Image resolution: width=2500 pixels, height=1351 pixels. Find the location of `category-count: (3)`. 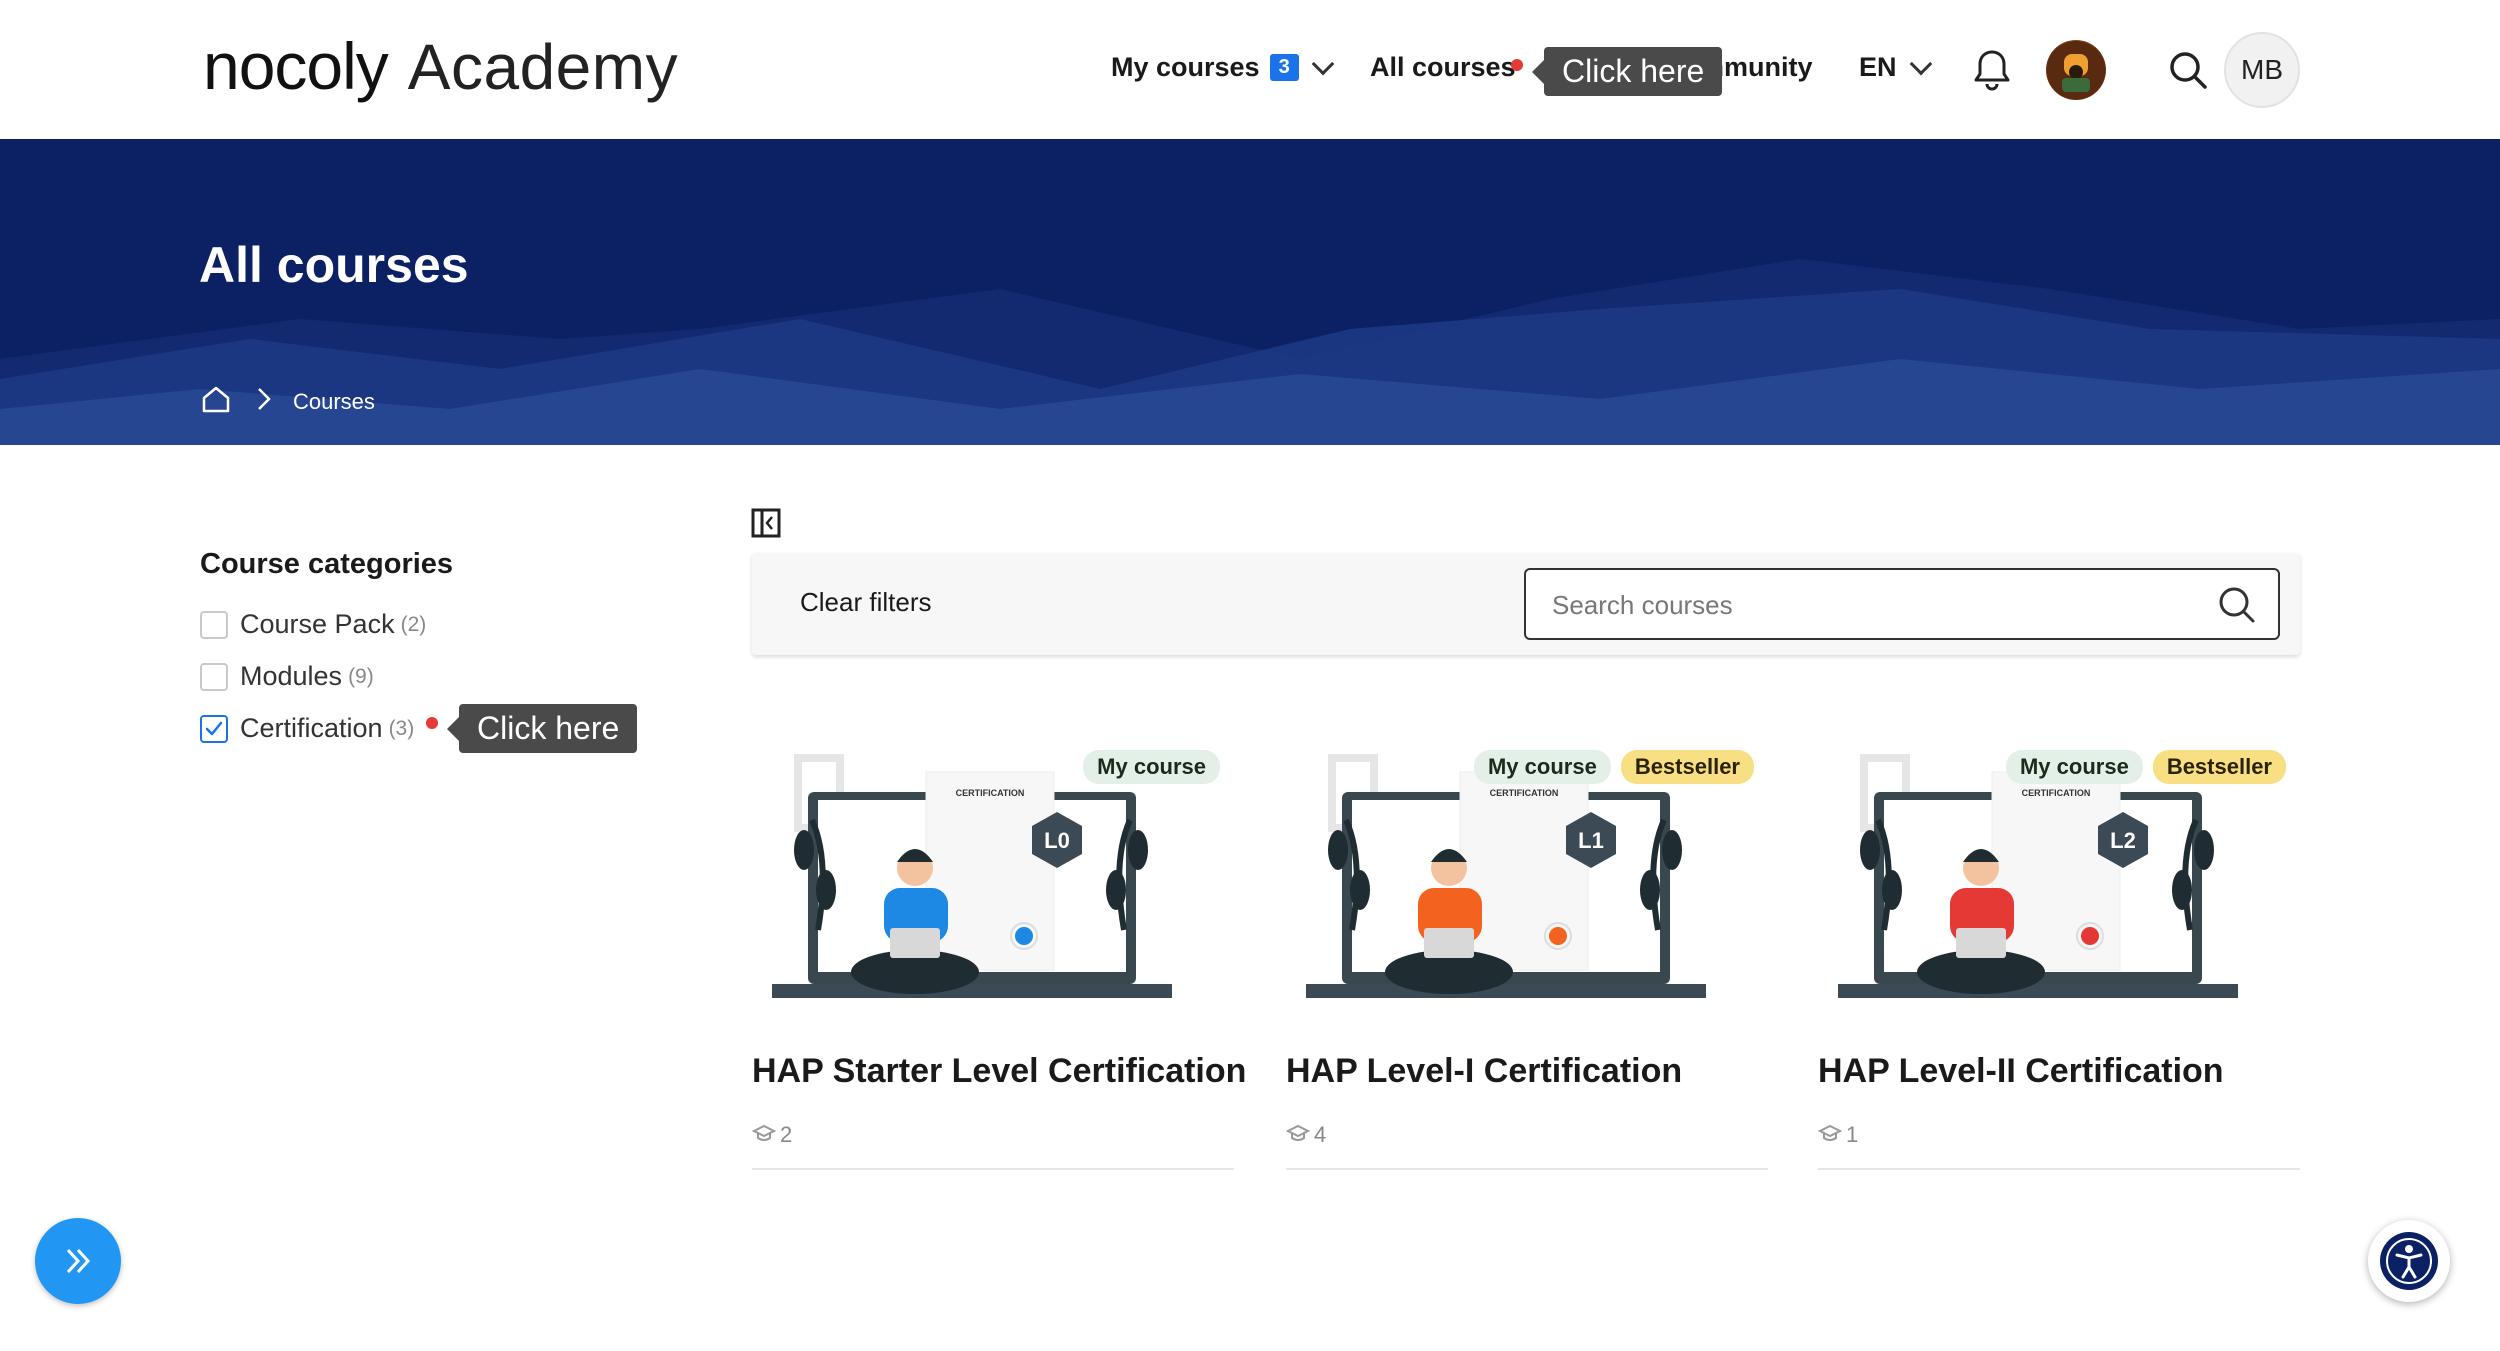

category-count: (3) is located at coordinates (401, 728).